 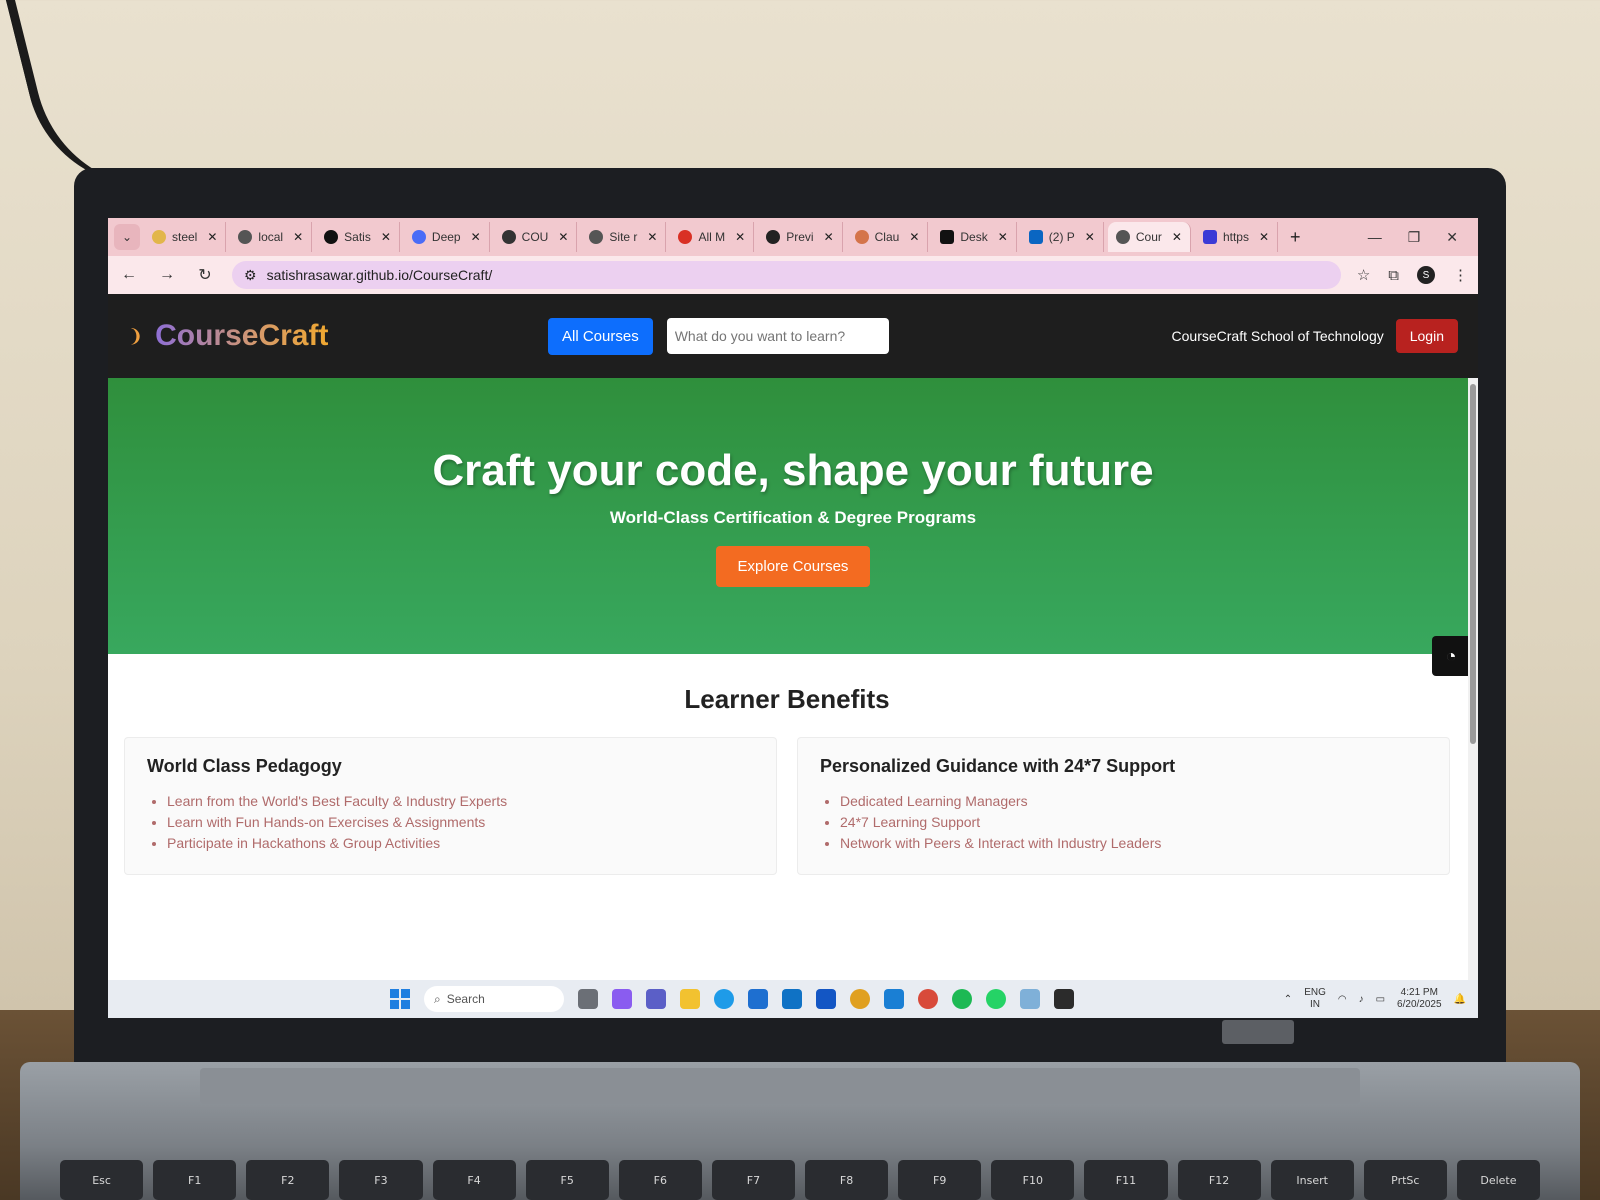 I want to click on notification-bell-icon: 🔔, so click(x=1460, y=999).